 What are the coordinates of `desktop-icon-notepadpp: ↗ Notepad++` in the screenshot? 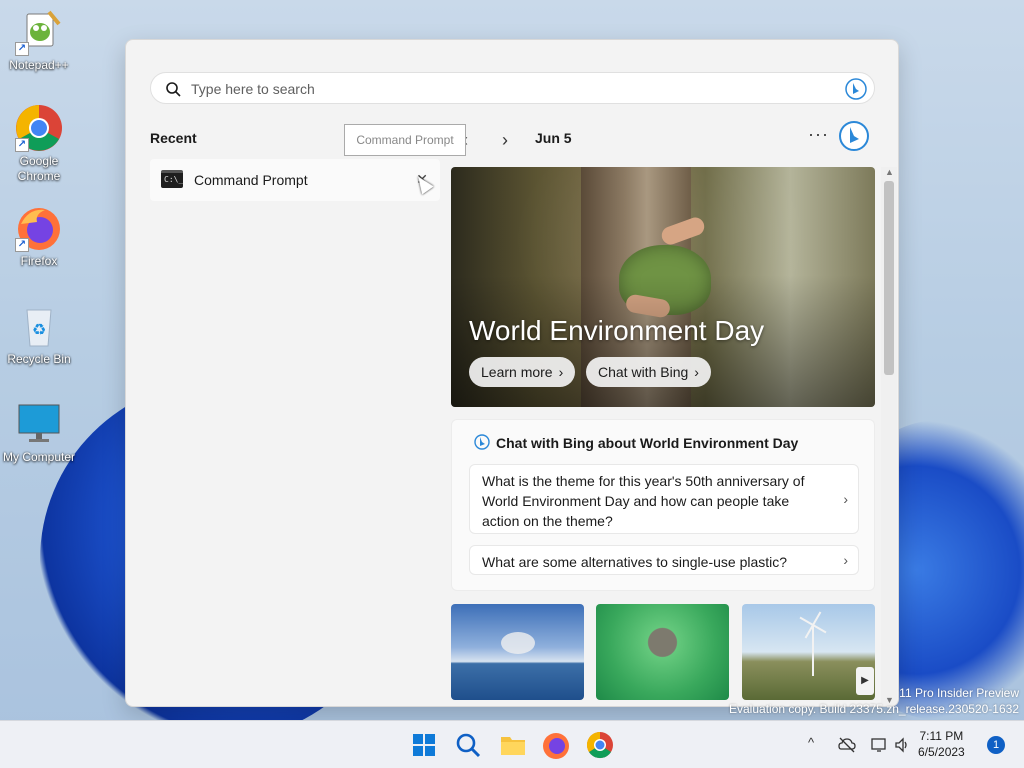 It's located at (39, 40).